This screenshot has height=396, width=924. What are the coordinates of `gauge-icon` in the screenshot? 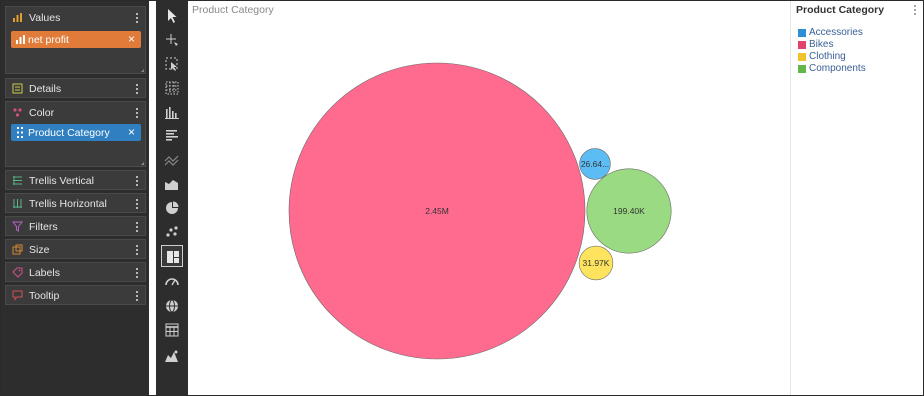 It's located at (172, 282).